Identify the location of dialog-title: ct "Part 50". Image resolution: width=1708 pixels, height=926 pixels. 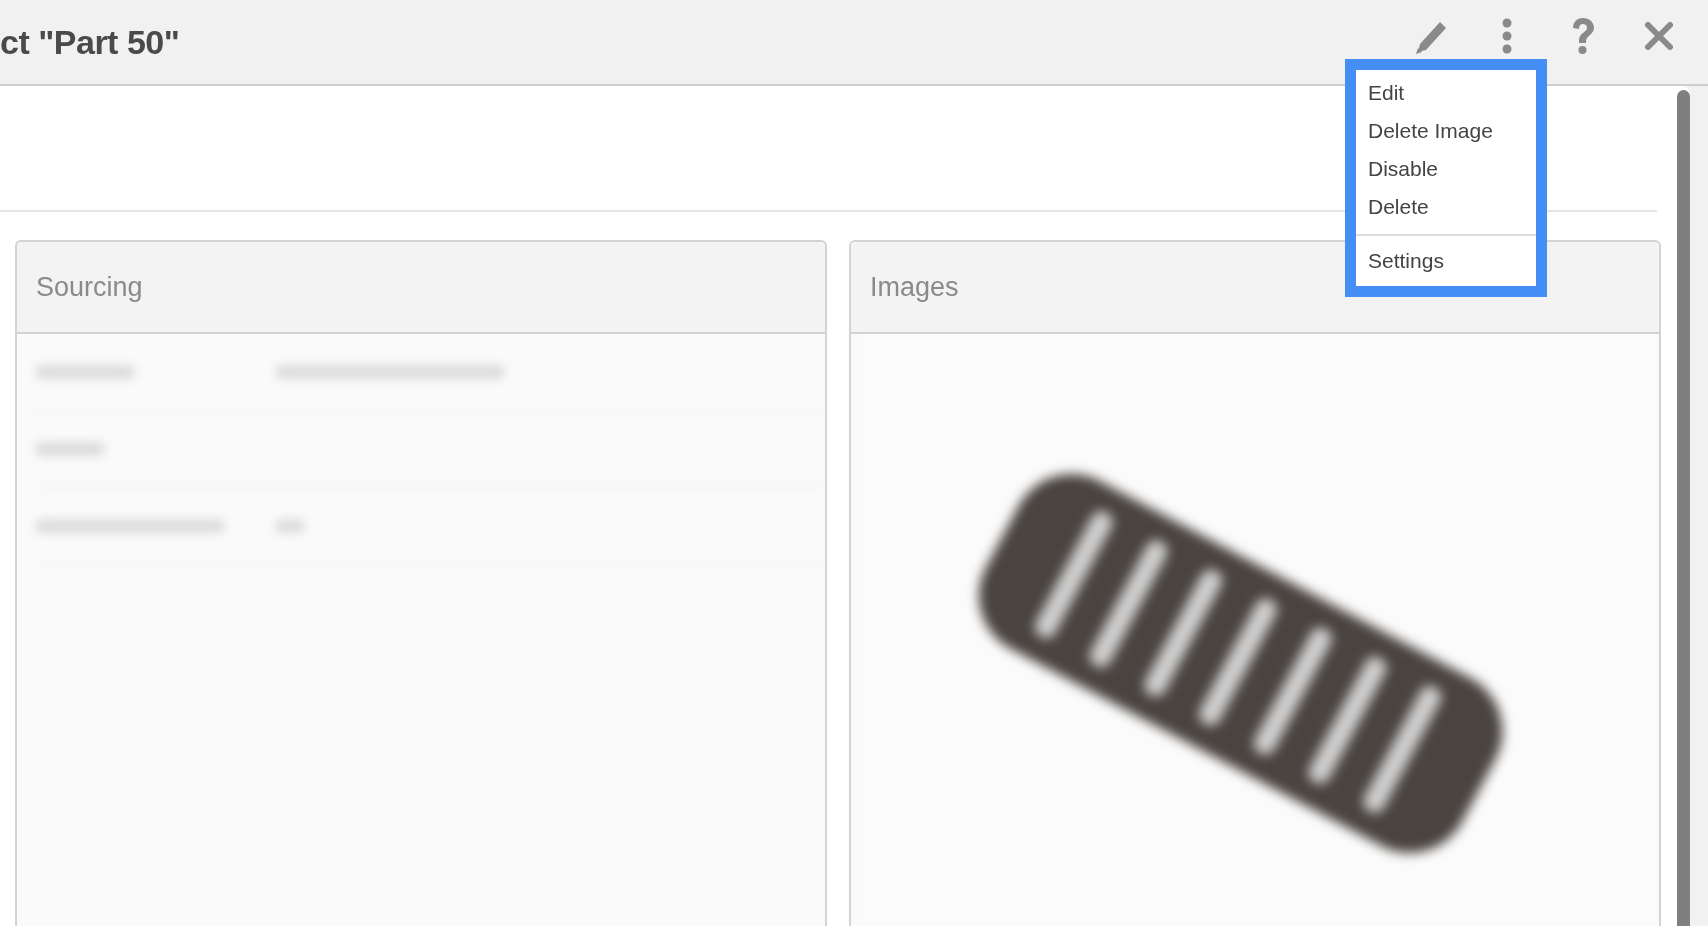
(90, 42).